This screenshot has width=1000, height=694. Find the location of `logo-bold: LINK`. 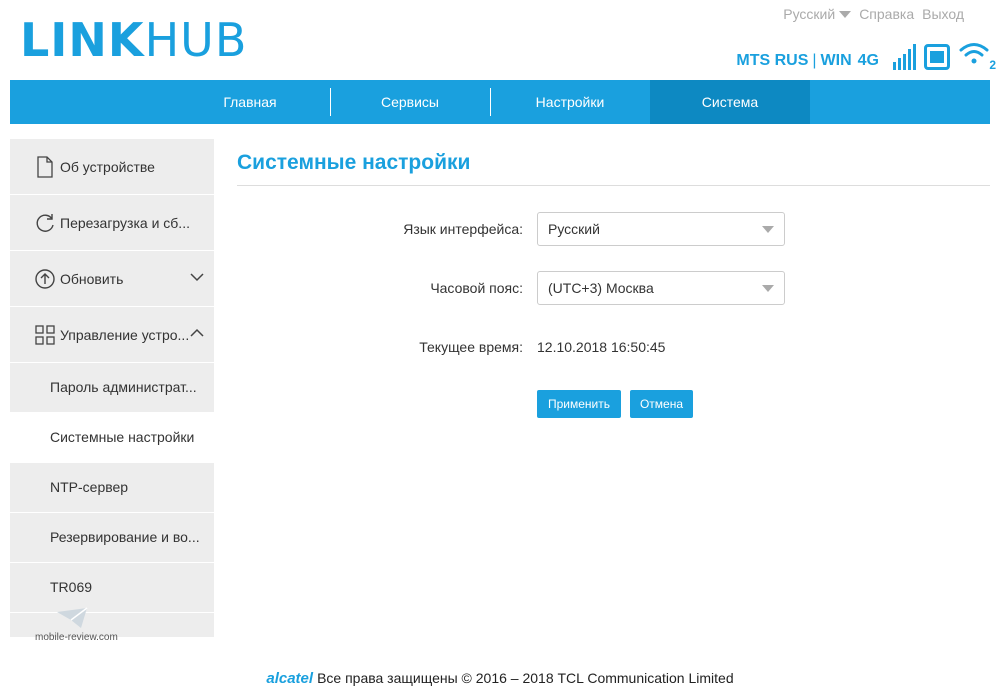

logo-bold: LINK is located at coordinates (82, 40).